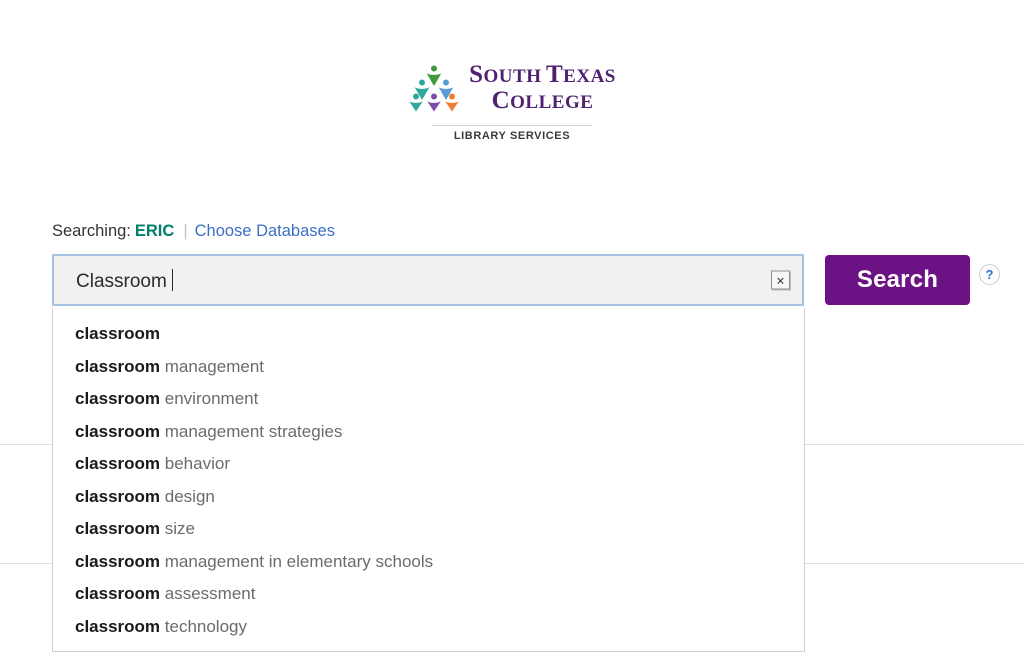 The width and height of the screenshot is (1024, 664). What do you see at coordinates (428, 367) in the screenshot?
I see `list-item: classroom management` at bounding box center [428, 367].